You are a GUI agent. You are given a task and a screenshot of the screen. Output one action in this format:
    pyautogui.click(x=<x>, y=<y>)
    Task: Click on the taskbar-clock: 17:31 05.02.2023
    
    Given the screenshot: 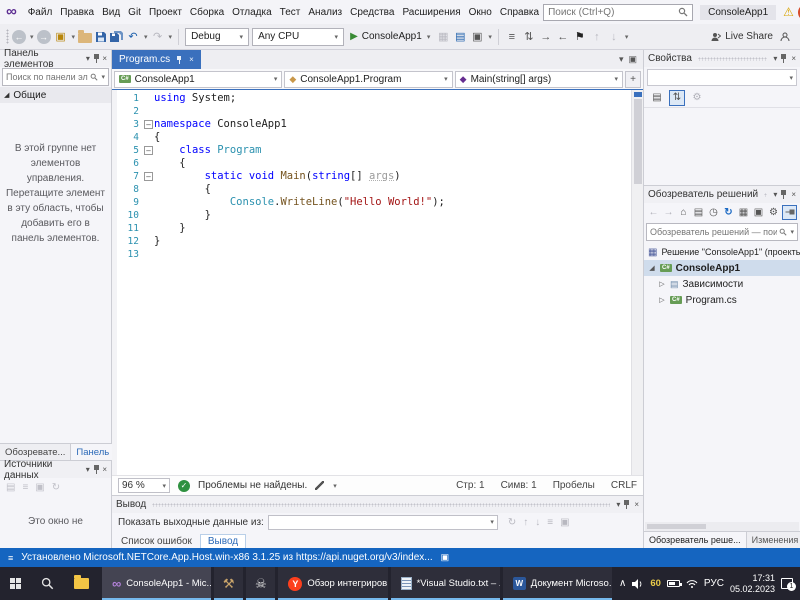 What is the action you would take?
    pyautogui.click(x=752, y=584)
    